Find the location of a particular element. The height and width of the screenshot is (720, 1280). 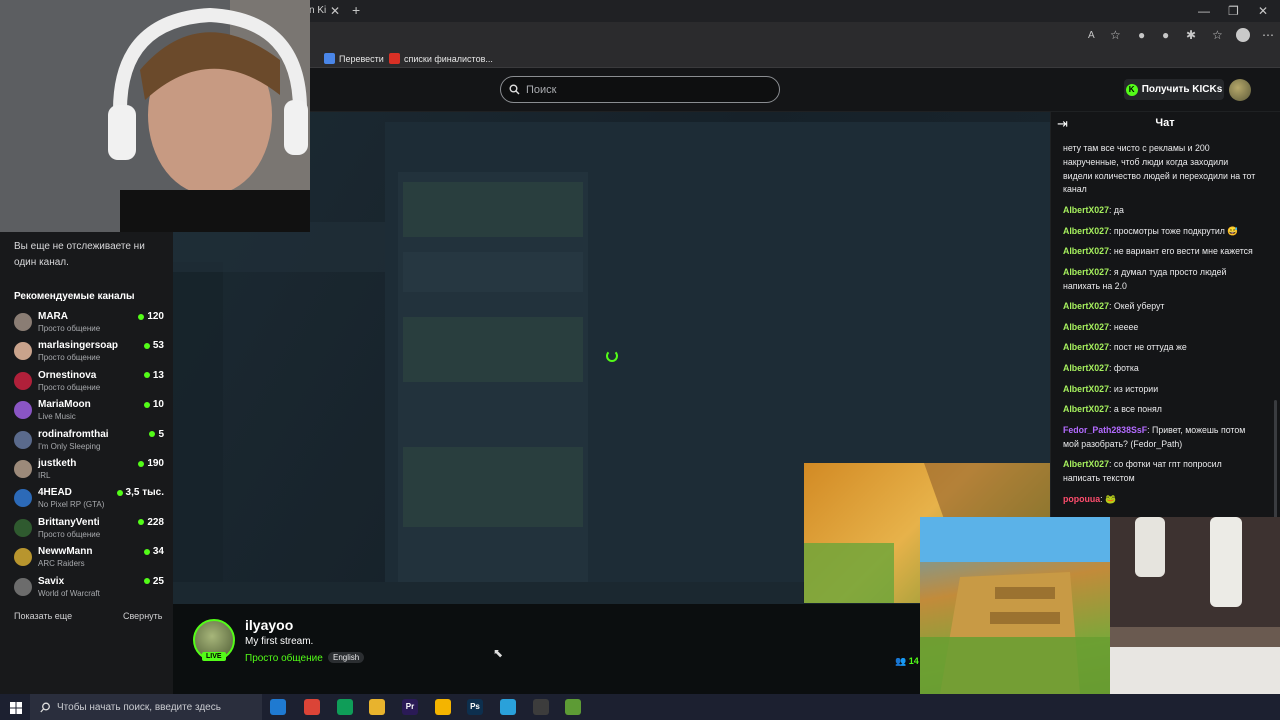

chat-message: AlbertX027: Окей уберут is located at coordinates (1161, 307).